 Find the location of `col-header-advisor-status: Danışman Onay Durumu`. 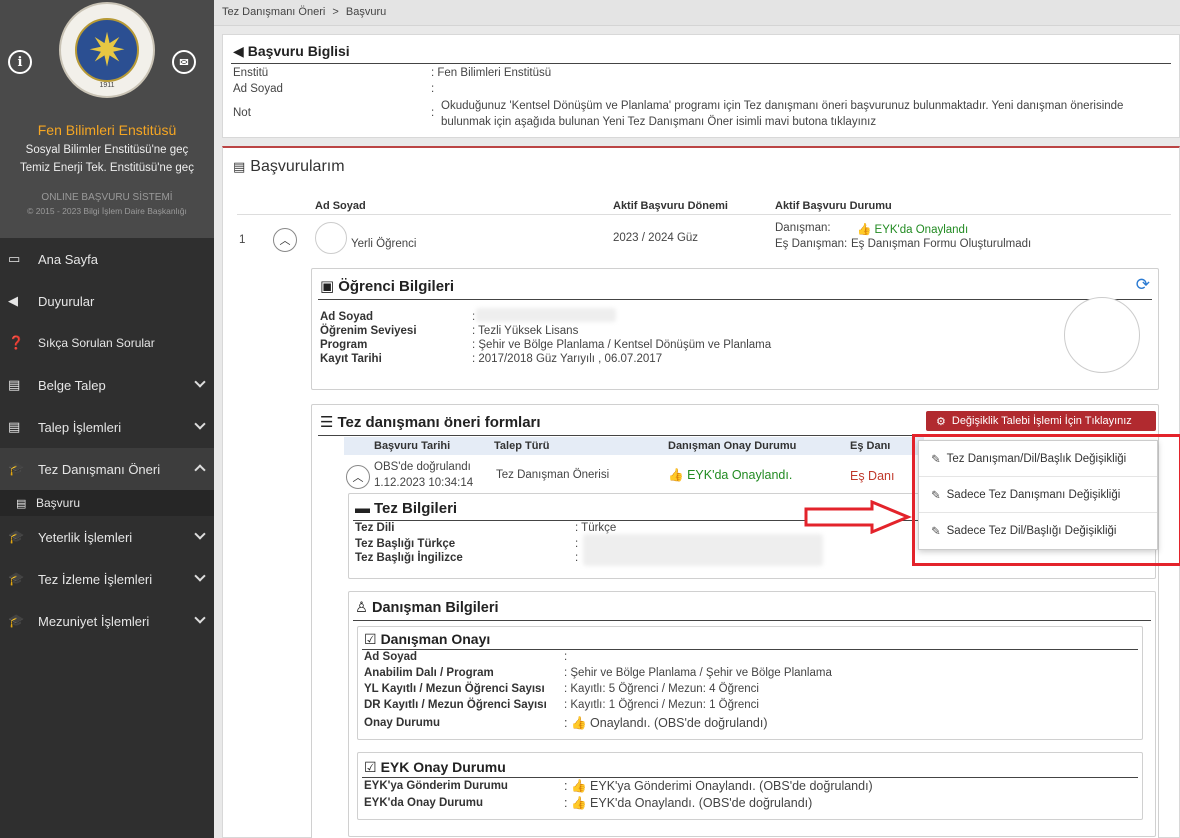

col-header-advisor-status: Danışman Onay Durumu is located at coordinates (732, 446).